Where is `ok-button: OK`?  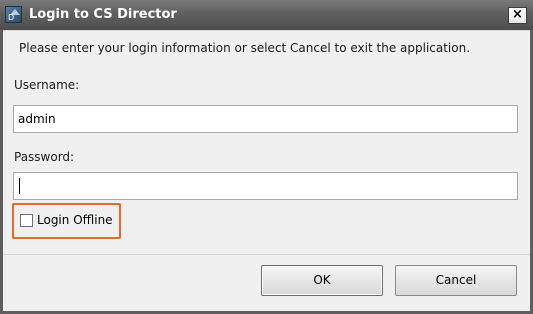 ok-button: OK is located at coordinates (322, 280).